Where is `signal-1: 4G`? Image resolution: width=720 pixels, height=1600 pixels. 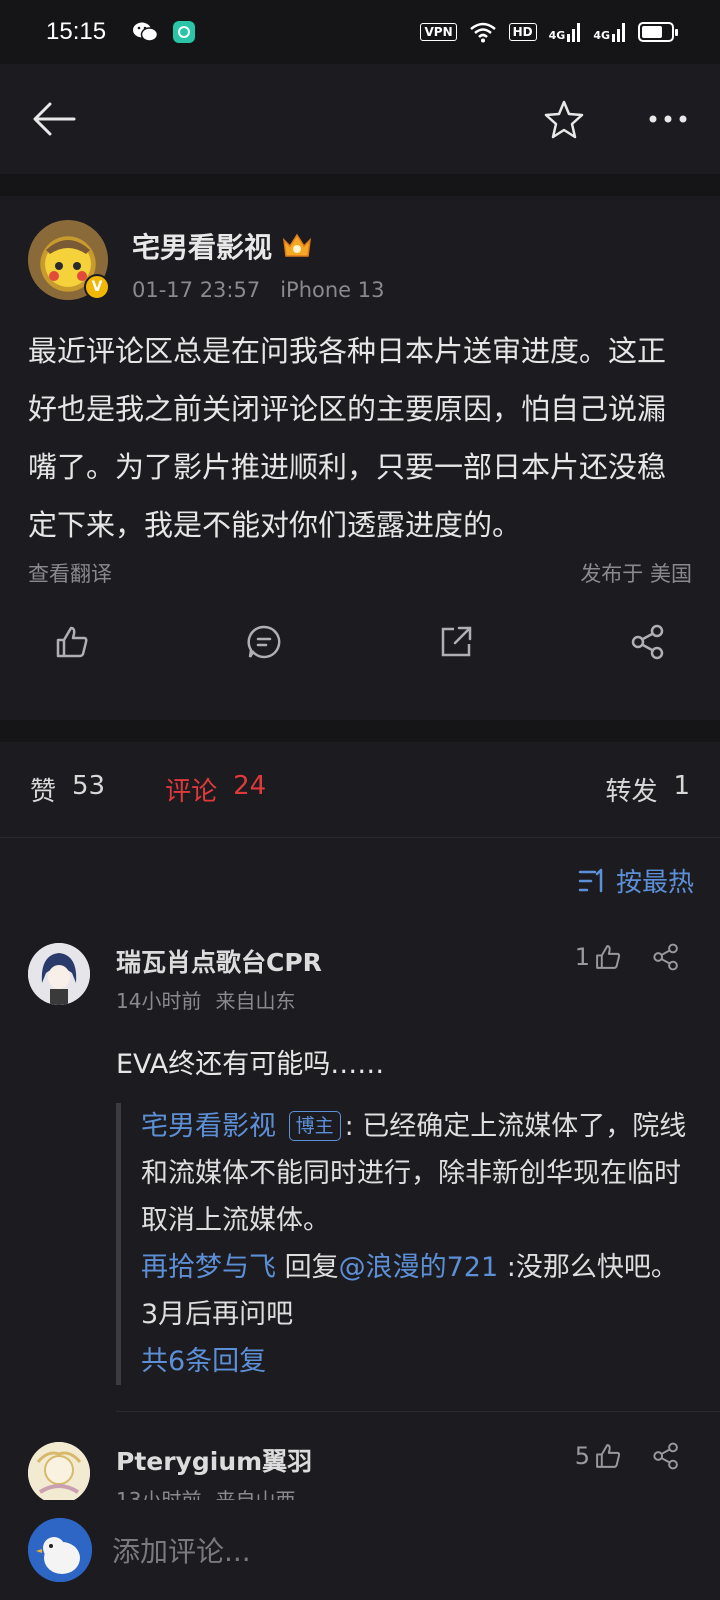
signal-1: 4G is located at coordinates (565, 32).